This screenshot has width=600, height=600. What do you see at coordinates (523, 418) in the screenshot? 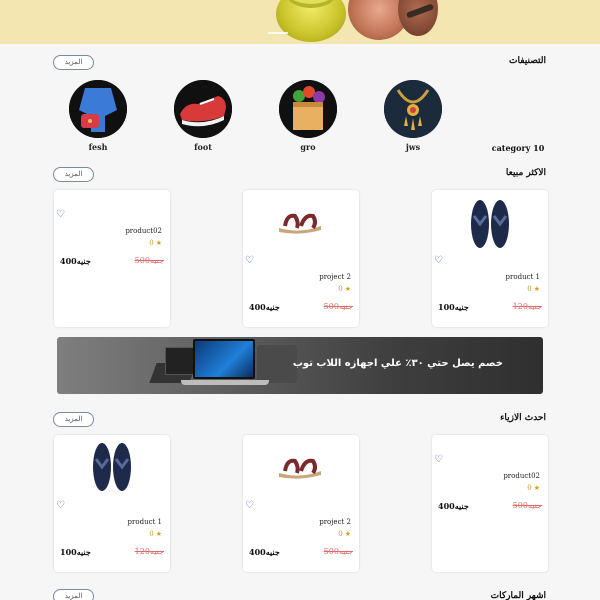
I see `latest-fashion-title: احدث الازياء` at bounding box center [523, 418].